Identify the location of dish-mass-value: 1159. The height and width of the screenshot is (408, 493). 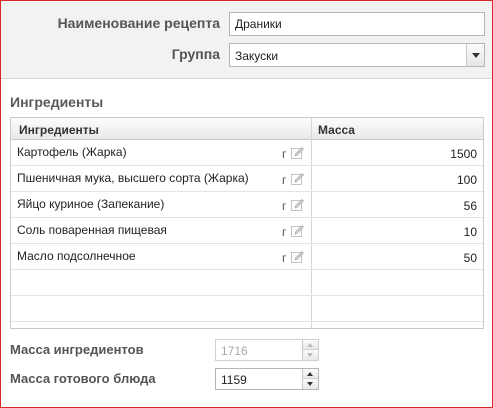
(234, 380).